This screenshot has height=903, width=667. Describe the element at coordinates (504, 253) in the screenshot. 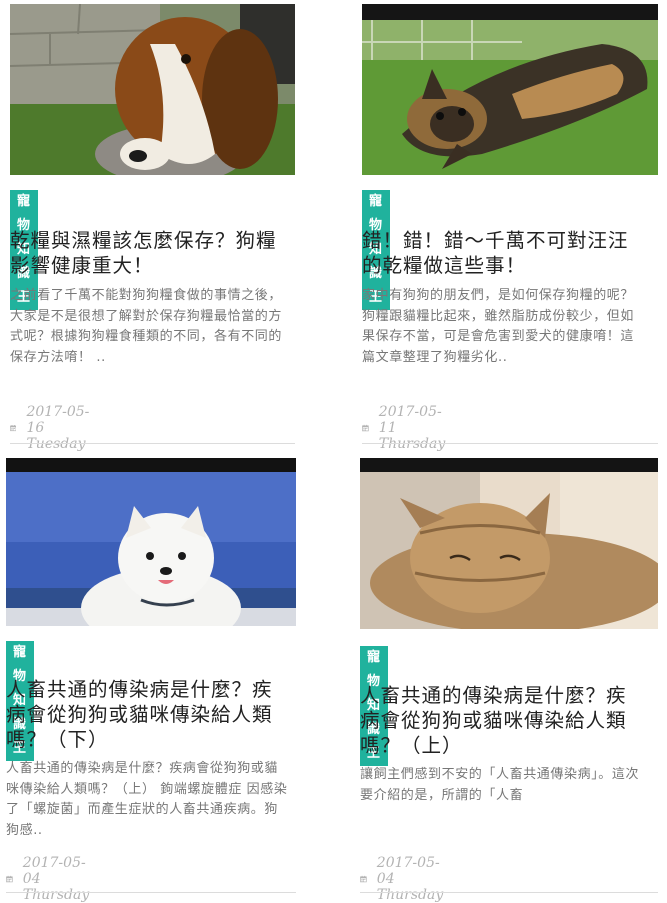

I see `article-title: 錯！錯！錯～千萬不可對汪汪的乾糧做這些事！` at that location.